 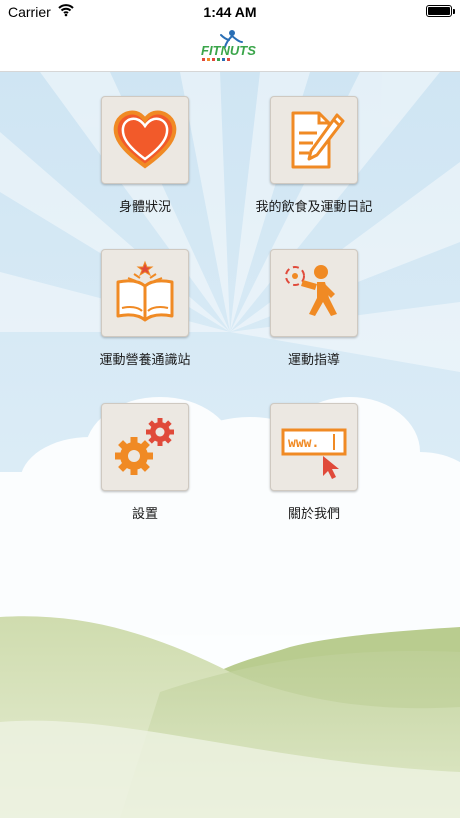 I want to click on menu-label: 設置, so click(x=144, y=514).